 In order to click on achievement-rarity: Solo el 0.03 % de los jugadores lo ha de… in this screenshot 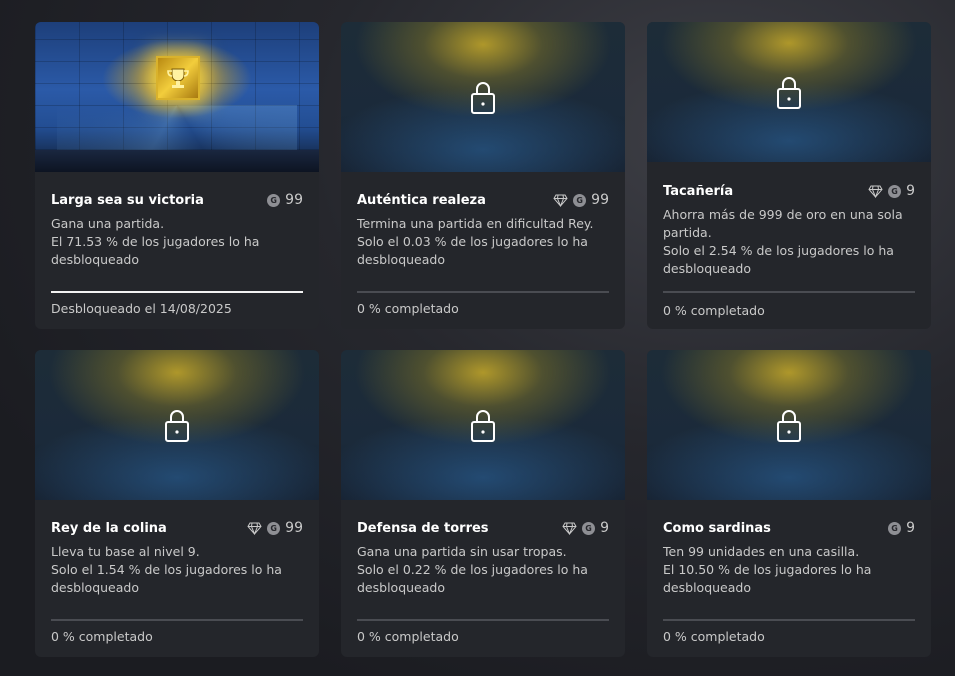, I will do `click(472, 250)`.